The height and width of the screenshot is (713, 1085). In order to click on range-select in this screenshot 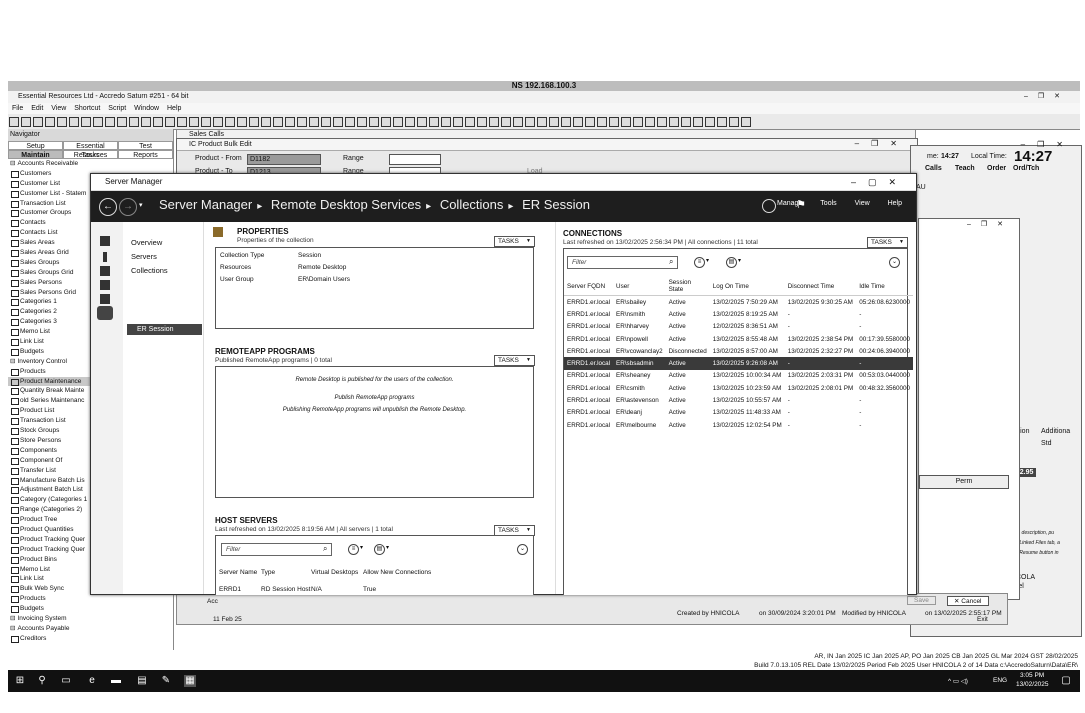, I will do `click(415, 159)`.